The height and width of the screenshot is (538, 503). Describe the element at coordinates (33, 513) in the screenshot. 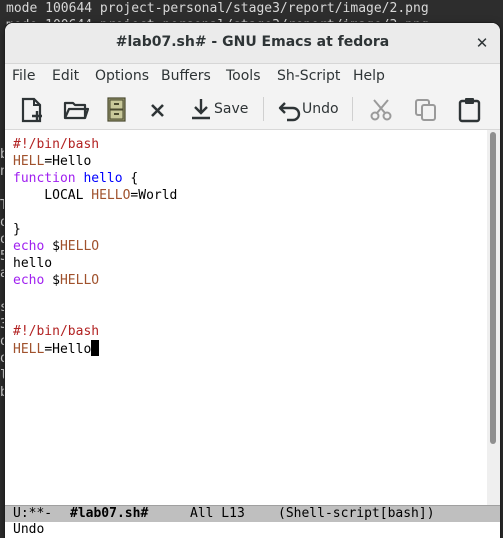

I see `modeline-status: U:**-` at that location.